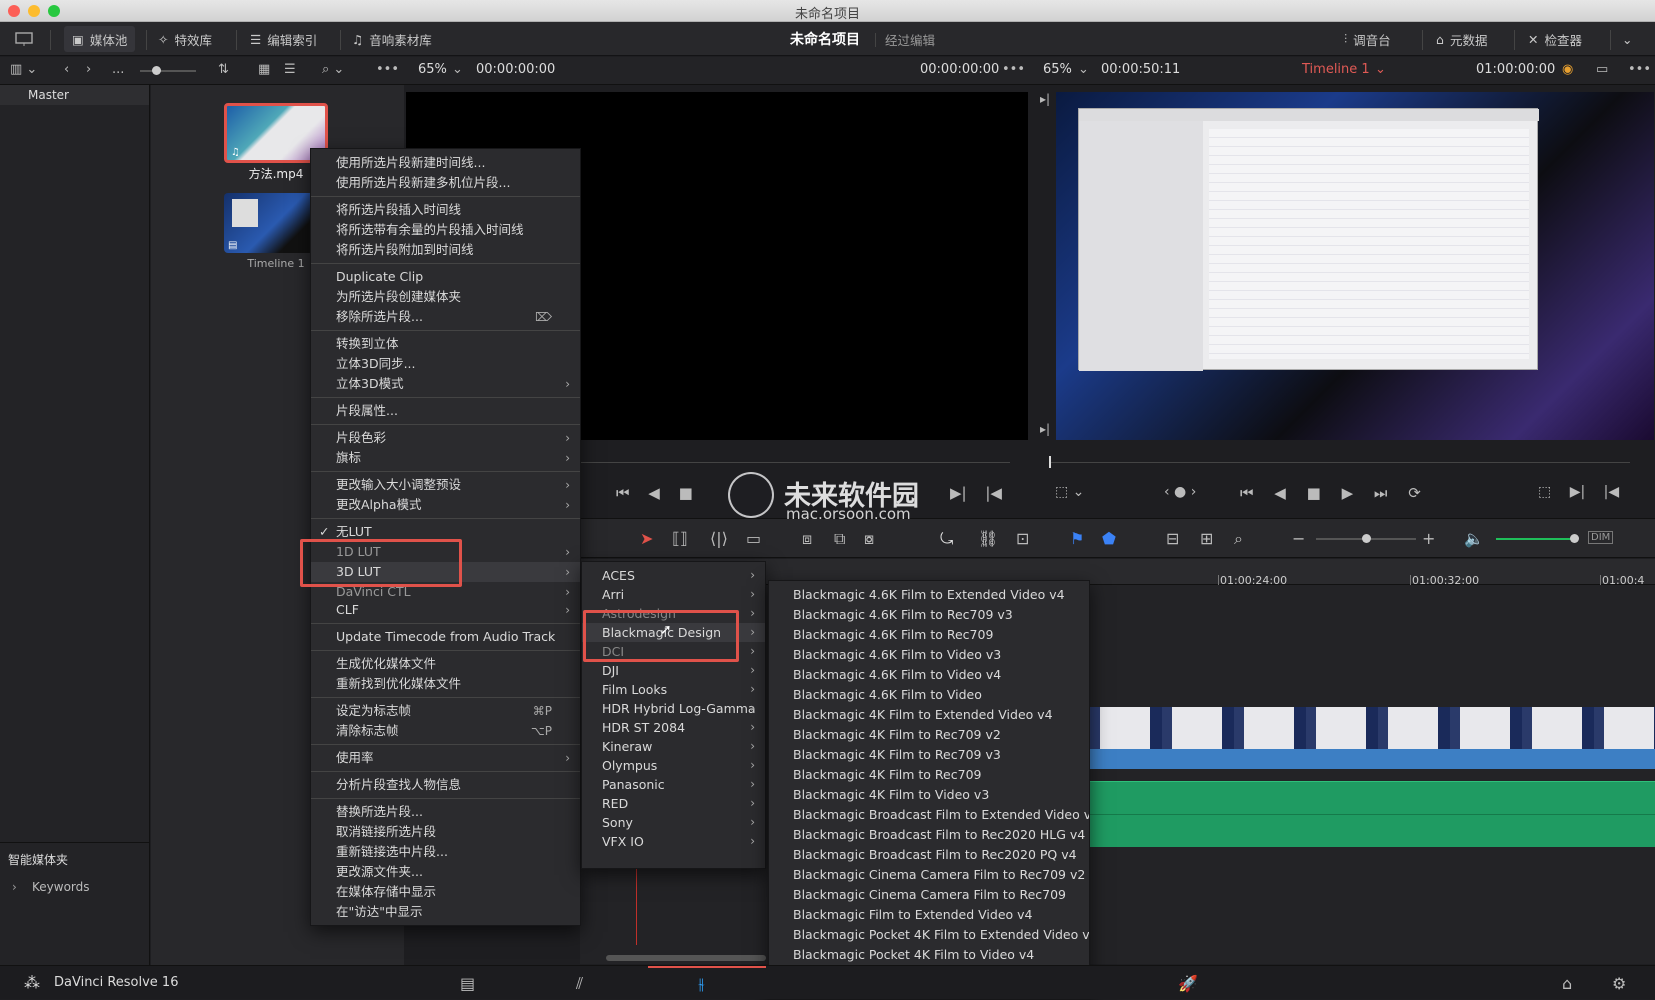 This screenshot has height=1000, width=1655. I want to click on context-menu-item: Update Timecode from Audio Track, so click(445, 637).